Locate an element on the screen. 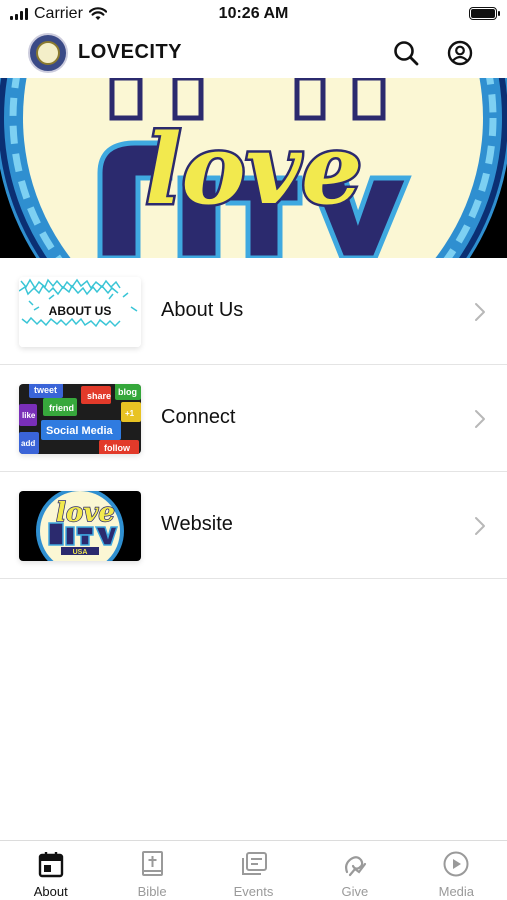  about-us-label: About Us is located at coordinates (202, 310).